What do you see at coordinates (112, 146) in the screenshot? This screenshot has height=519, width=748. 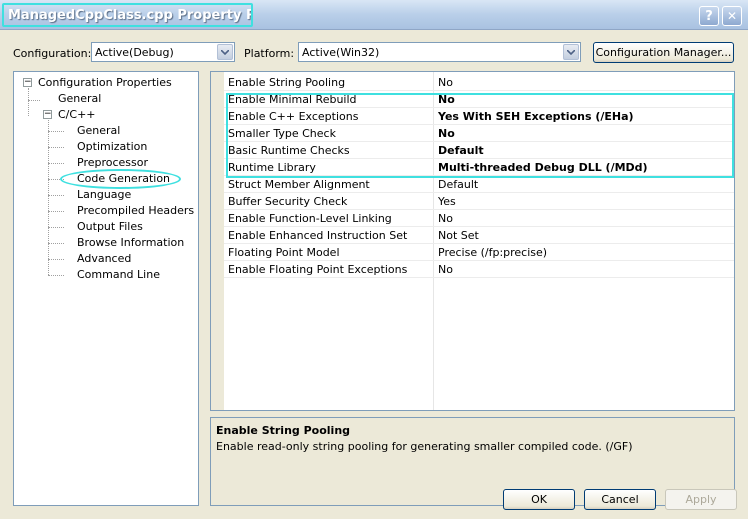 I see `tree-item-optimization: Optimization` at bounding box center [112, 146].